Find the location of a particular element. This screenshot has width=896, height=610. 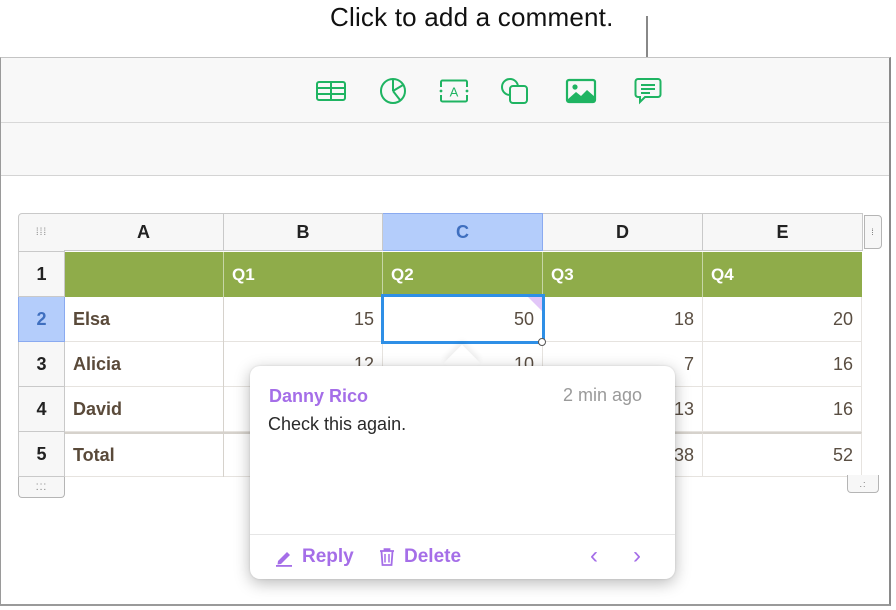

text-box-icon: A is located at coordinates (454, 91).